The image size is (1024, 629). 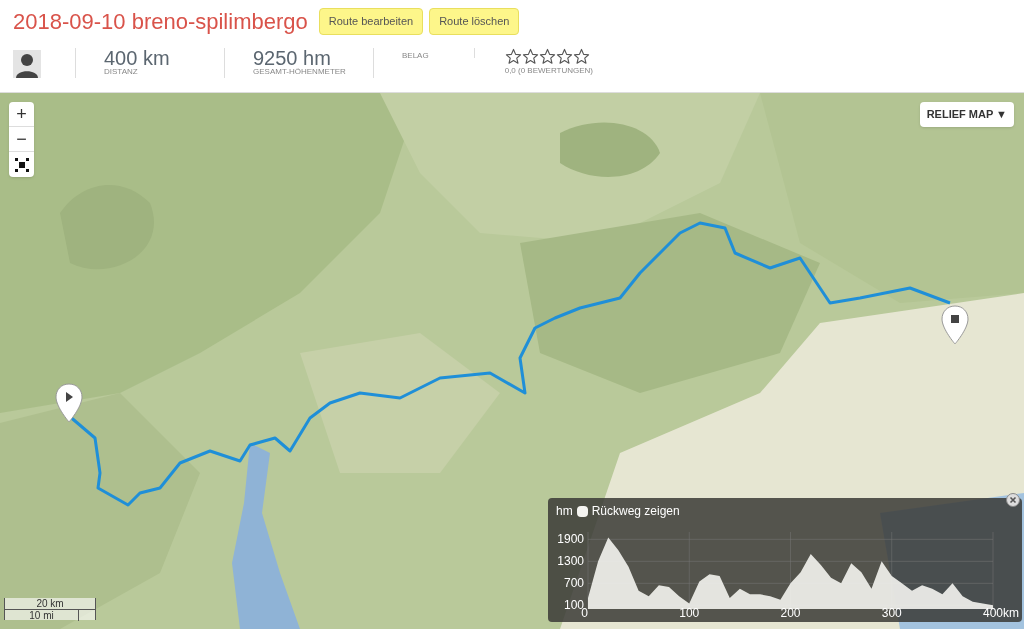 What do you see at coordinates (21, 164) in the screenshot?
I see `fullscreen-icon` at bounding box center [21, 164].